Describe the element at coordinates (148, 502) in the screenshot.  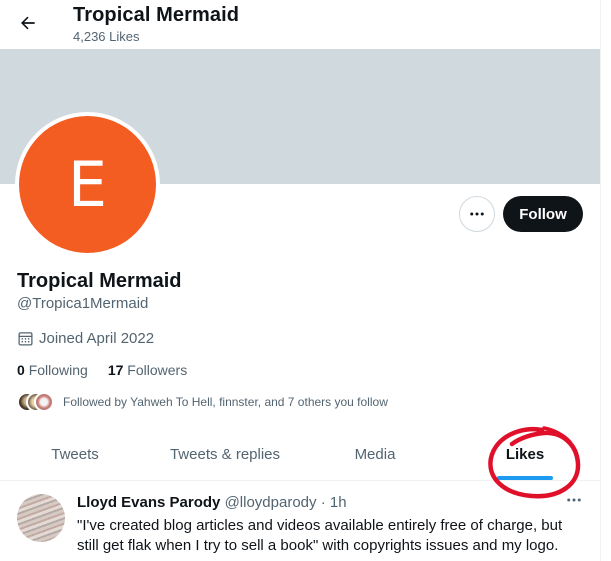
I see `tweet-author-name: Lloyd Evans Parody` at that location.